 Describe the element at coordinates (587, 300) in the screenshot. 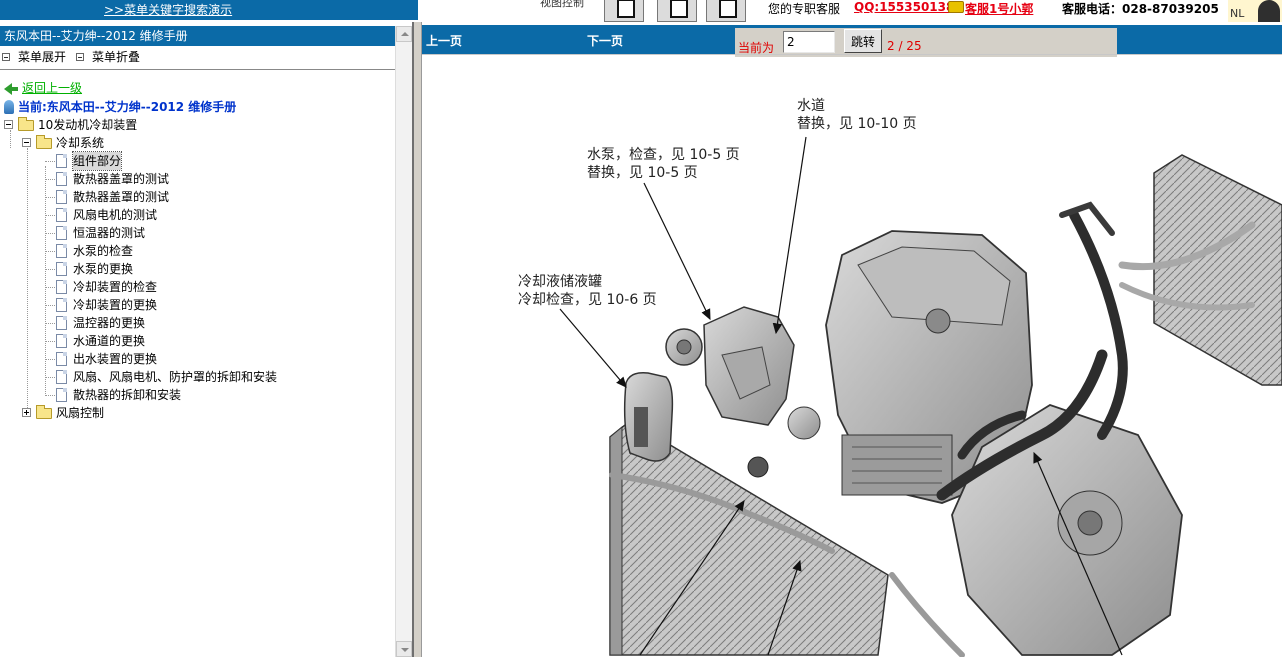

I see `callout-line: 冷却检查，见 10-6 页` at that location.